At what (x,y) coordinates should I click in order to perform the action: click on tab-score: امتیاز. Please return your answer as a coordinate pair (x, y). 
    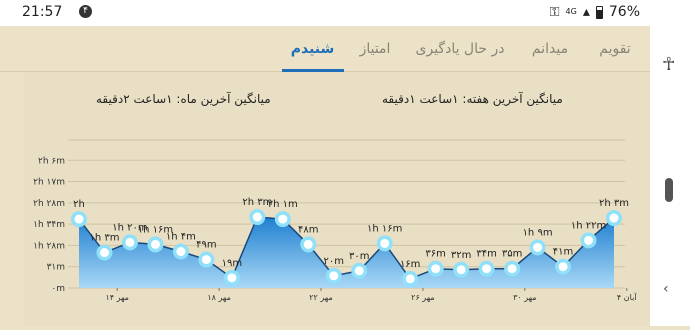
    Looking at the image, I should click on (375, 49).